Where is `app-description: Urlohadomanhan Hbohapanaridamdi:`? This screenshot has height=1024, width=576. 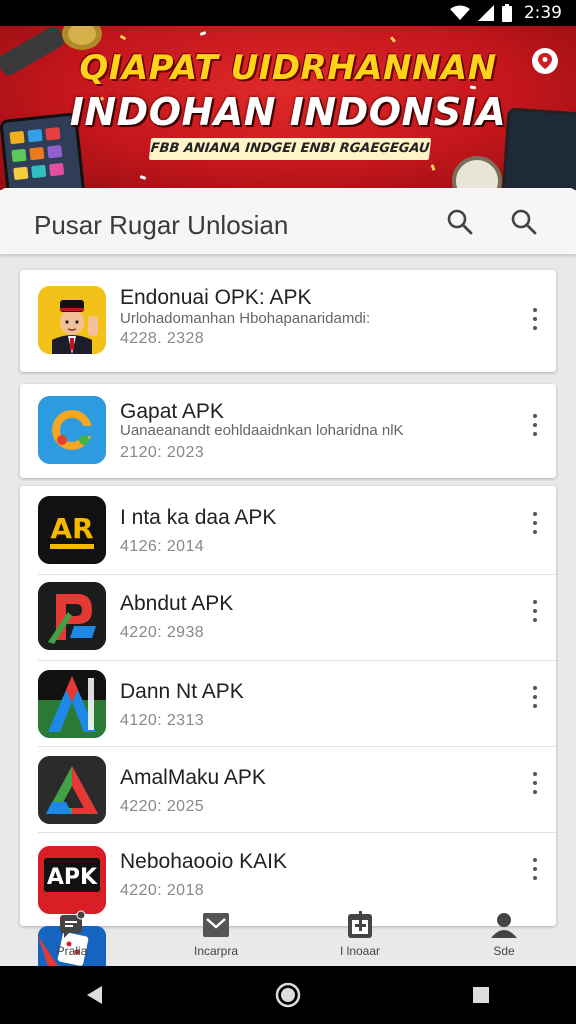
app-description: Urlohadomanhan Hbohapanaridamdi: is located at coordinates (245, 318).